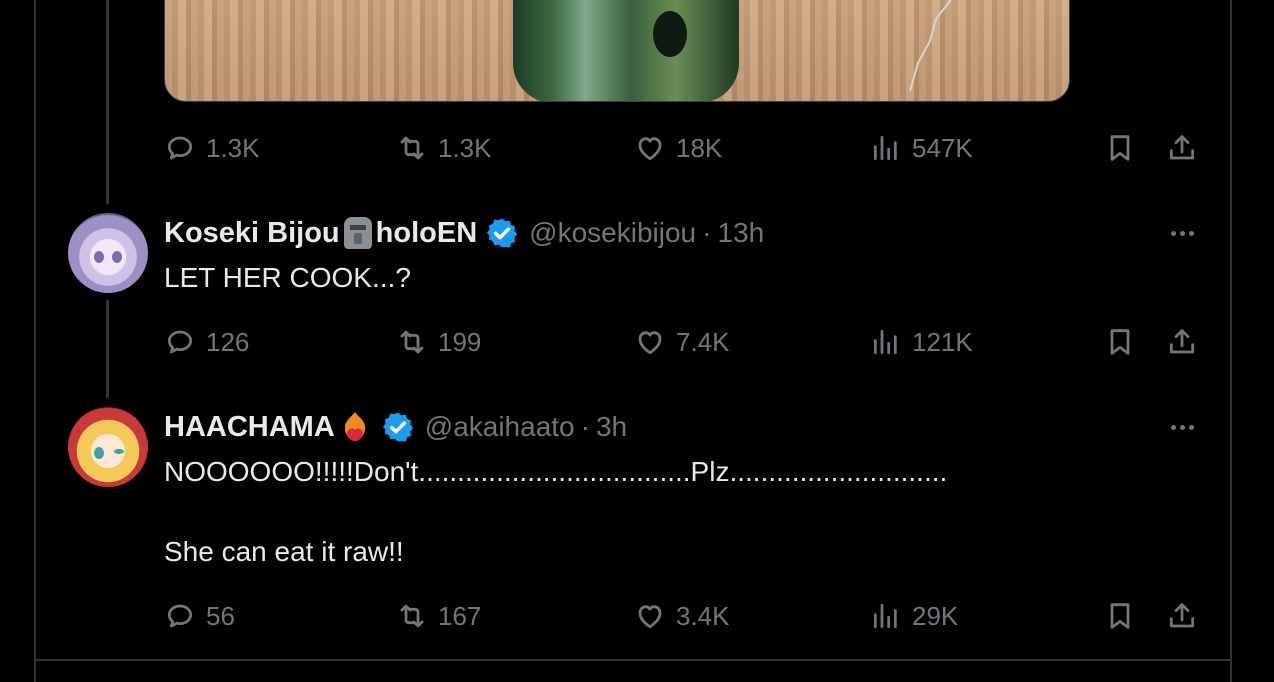  Describe the element at coordinates (284, 551) in the screenshot. I see `post-text-line-2: She can eat it raw!!` at that location.